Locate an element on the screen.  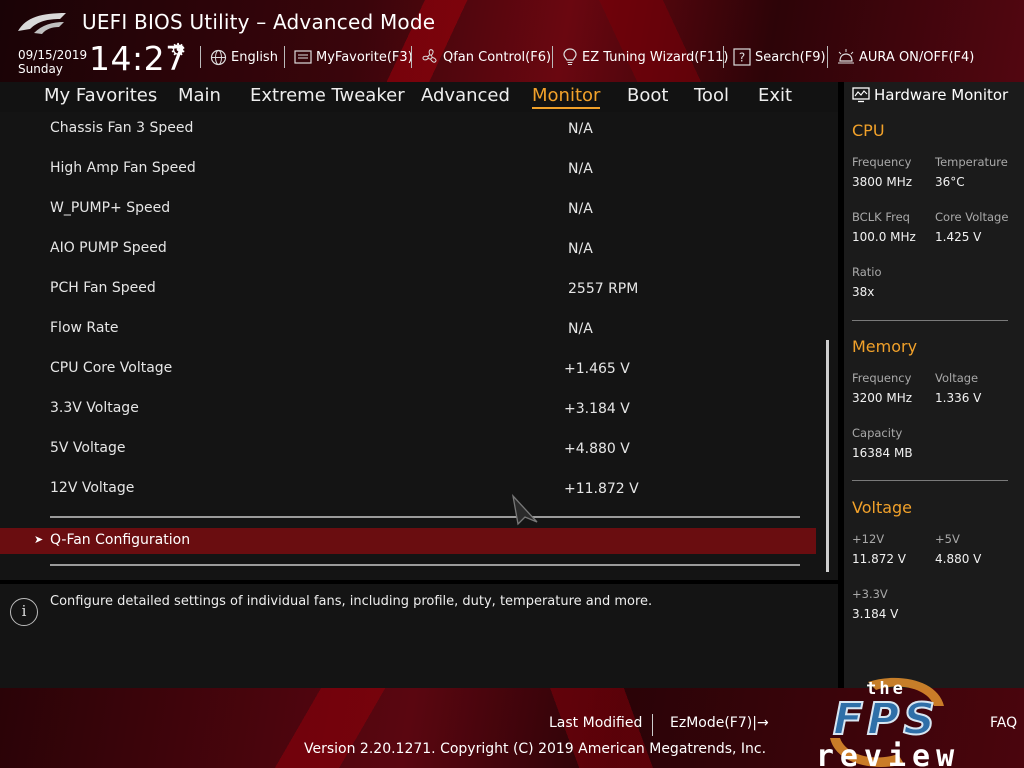
tab-extreme-tweaker: Extreme Tweaker is located at coordinates (327, 95).